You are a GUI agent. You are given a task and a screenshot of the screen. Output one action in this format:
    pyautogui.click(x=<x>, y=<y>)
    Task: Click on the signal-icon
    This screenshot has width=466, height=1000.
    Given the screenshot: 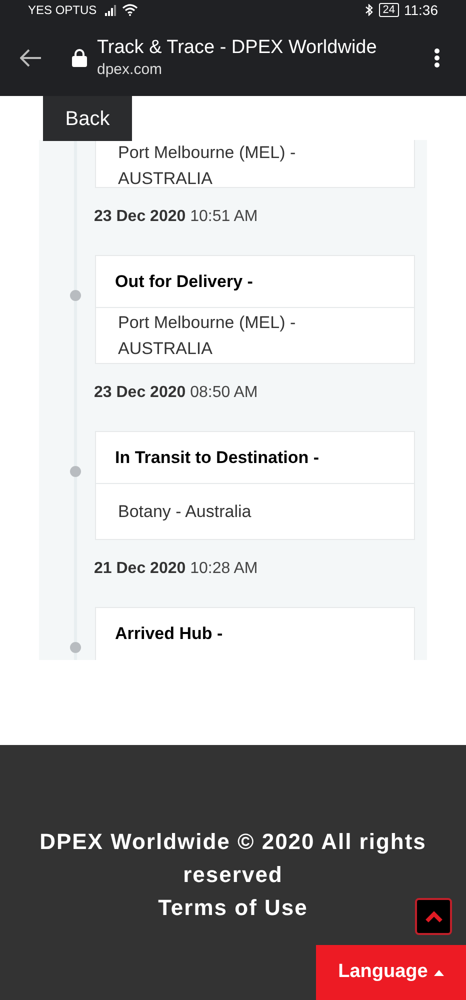 What is the action you would take?
    pyautogui.click(x=111, y=10)
    